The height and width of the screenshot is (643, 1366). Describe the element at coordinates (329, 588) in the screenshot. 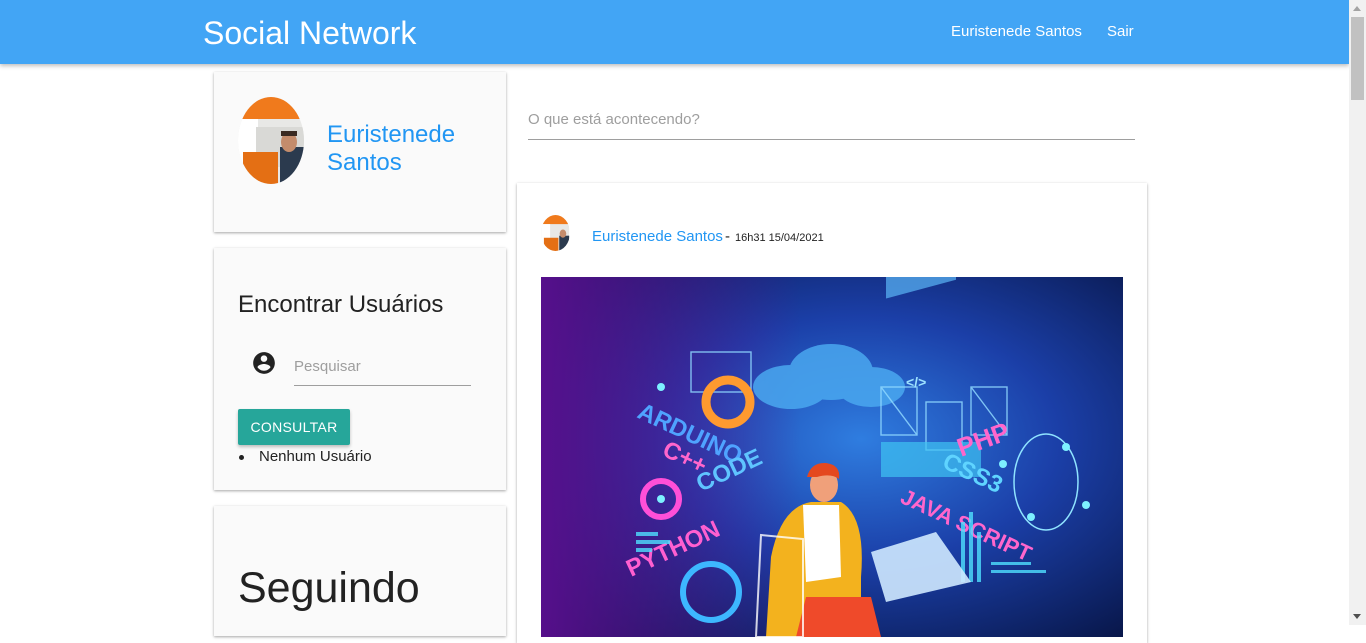

I see `following-title: Seguindo` at that location.